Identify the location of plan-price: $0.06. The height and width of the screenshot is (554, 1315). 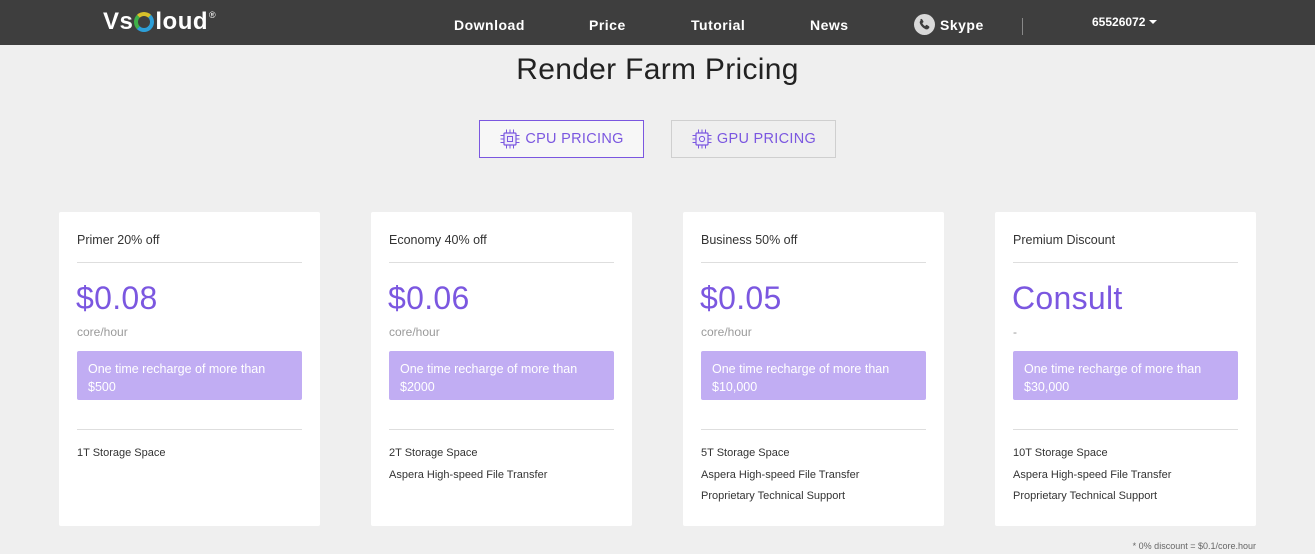
(429, 298).